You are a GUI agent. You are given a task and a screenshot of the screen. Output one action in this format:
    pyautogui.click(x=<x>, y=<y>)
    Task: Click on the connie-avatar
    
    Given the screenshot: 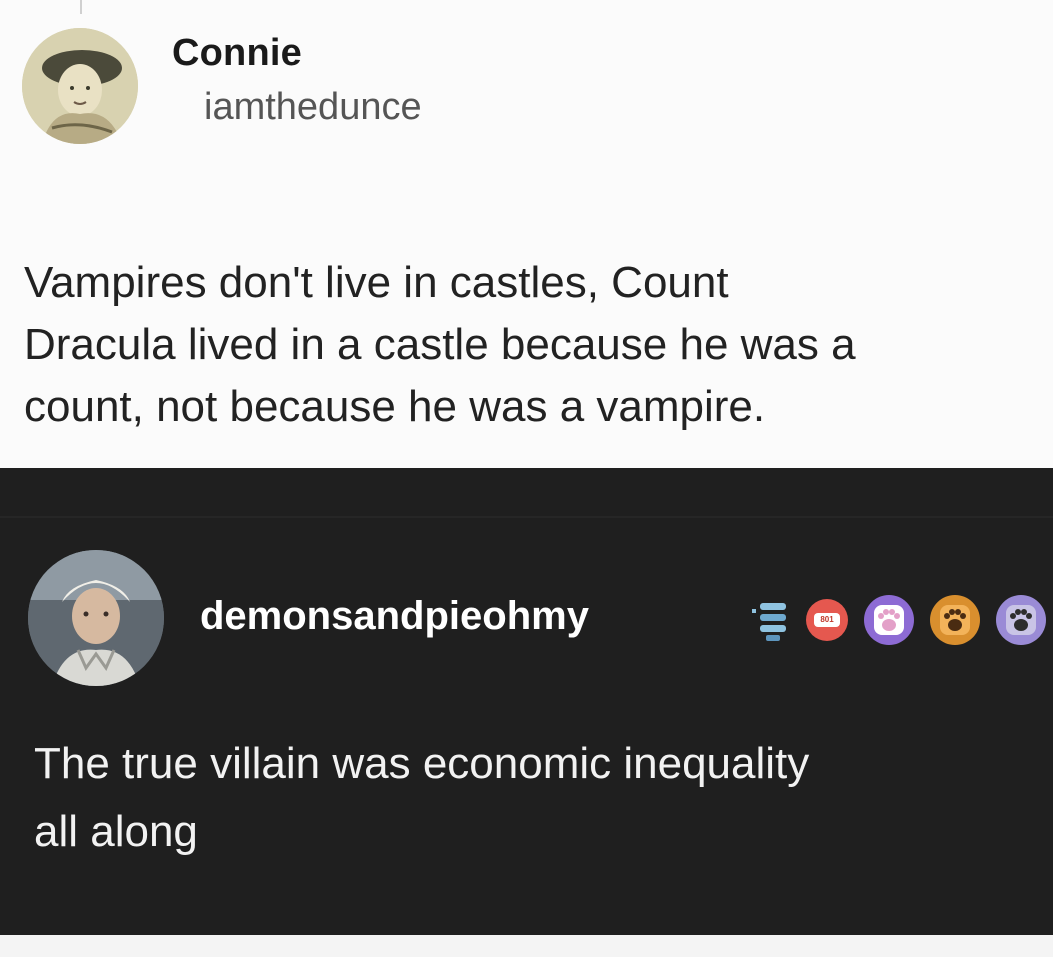 What is the action you would take?
    pyautogui.click(x=80, y=86)
    